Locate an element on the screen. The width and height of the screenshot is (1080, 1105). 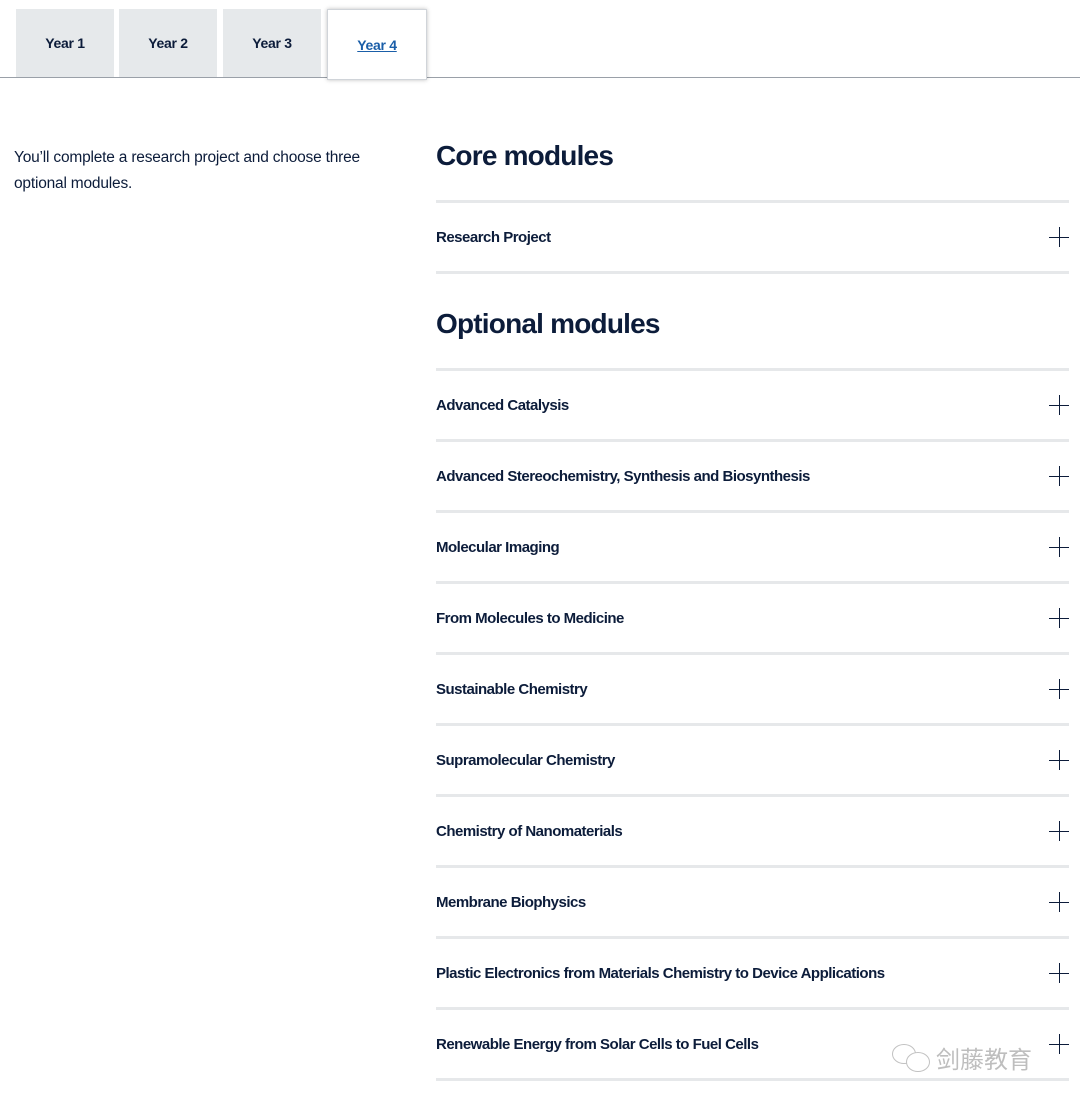
module-title: Membrane Biophysics is located at coordinates (511, 902).